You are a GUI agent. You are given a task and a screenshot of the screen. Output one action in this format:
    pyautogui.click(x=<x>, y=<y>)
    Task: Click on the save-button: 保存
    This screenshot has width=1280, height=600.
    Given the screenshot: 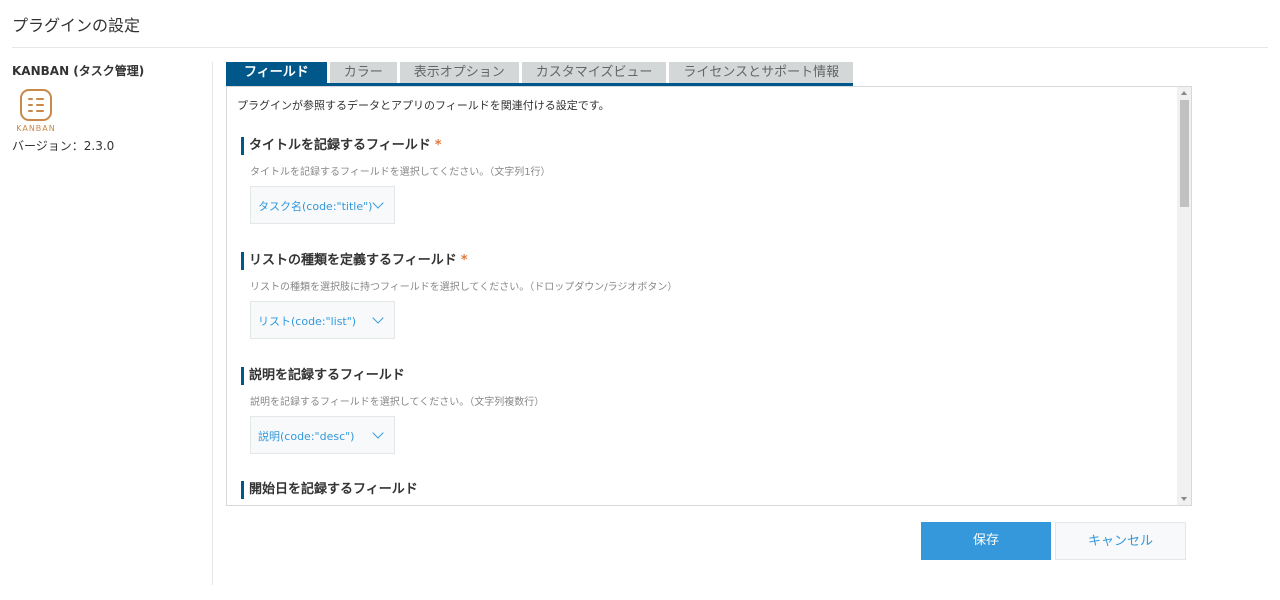 What is the action you would take?
    pyautogui.click(x=986, y=541)
    